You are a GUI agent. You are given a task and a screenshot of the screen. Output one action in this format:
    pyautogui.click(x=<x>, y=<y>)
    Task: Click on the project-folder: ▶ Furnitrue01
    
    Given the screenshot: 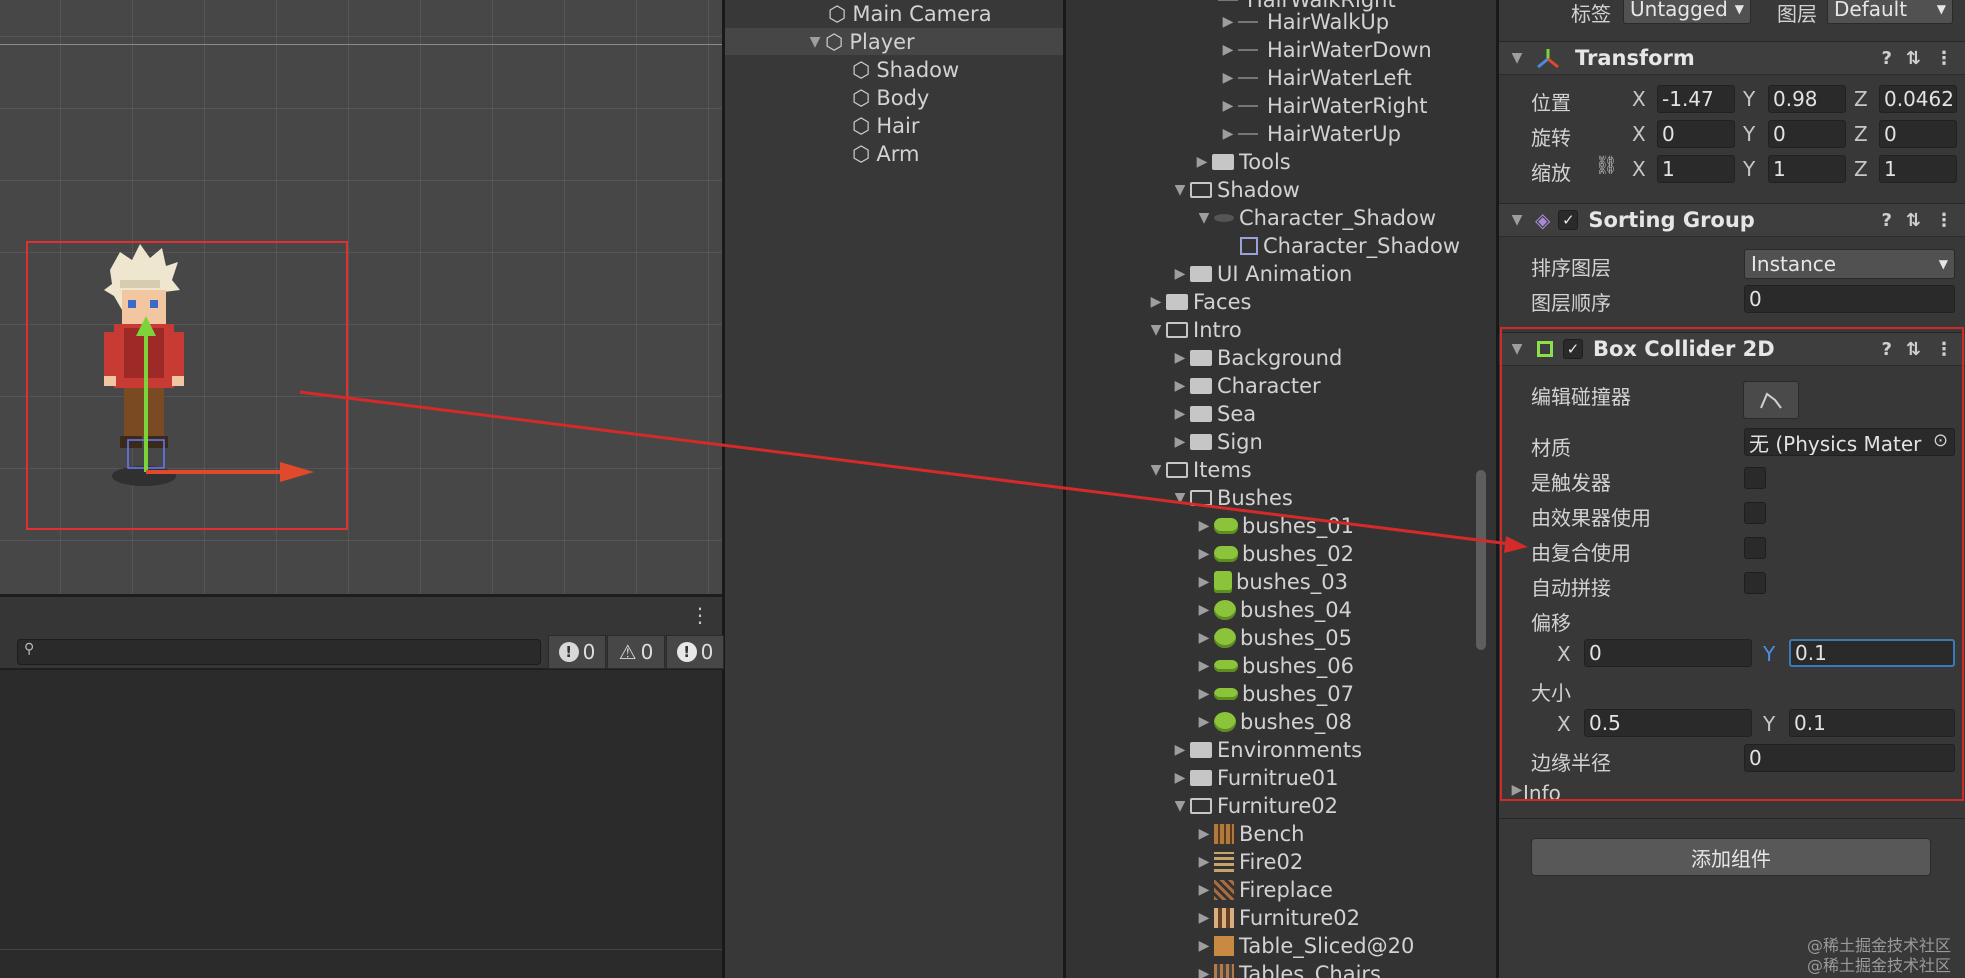 What is the action you would take?
    pyautogui.click(x=1254, y=777)
    